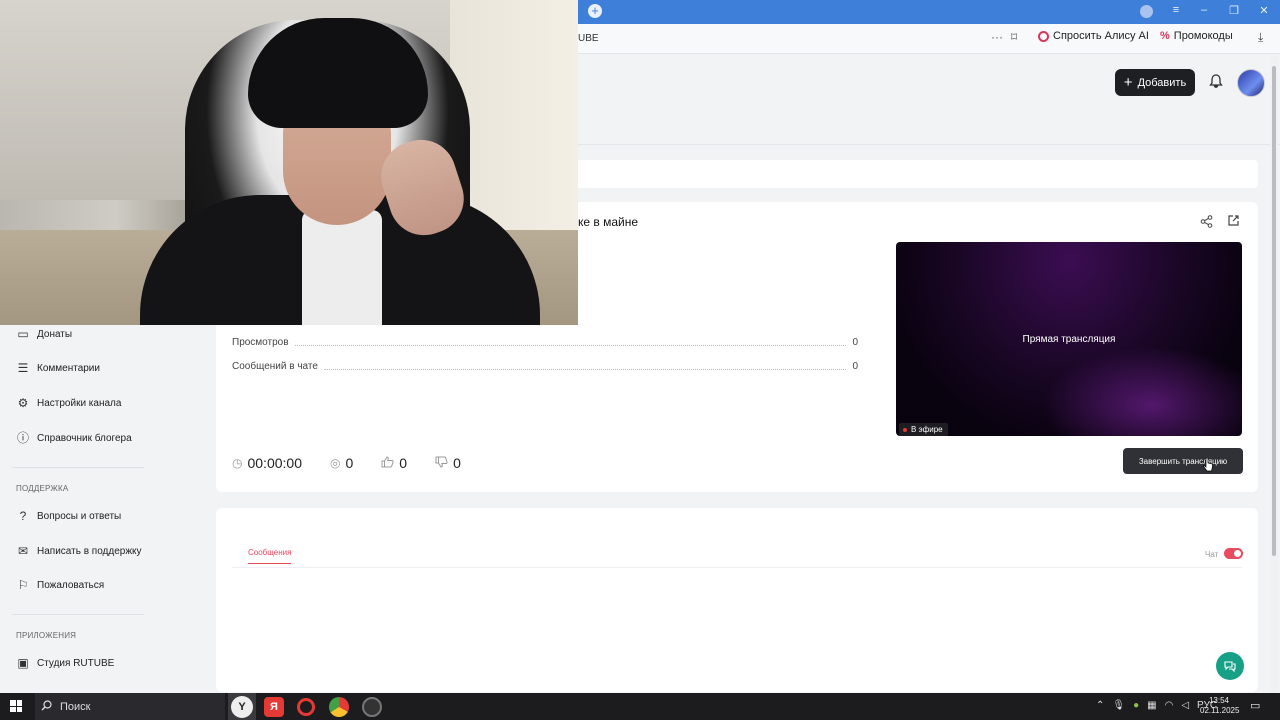 The image size is (1280, 720). What do you see at coordinates (46, 706) in the screenshot?
I see `search-icon` at bounding box center [46, 706].